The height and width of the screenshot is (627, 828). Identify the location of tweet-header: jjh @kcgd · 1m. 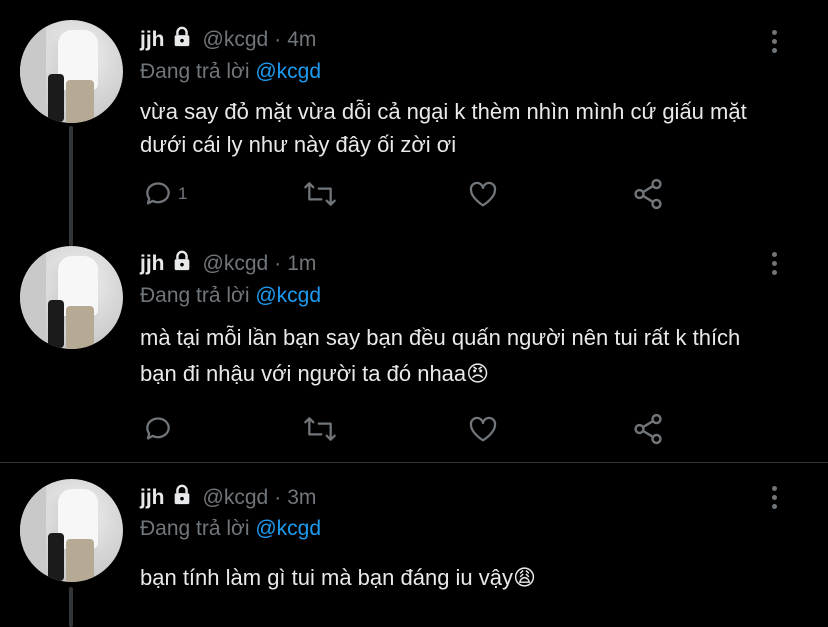
(228, 264).